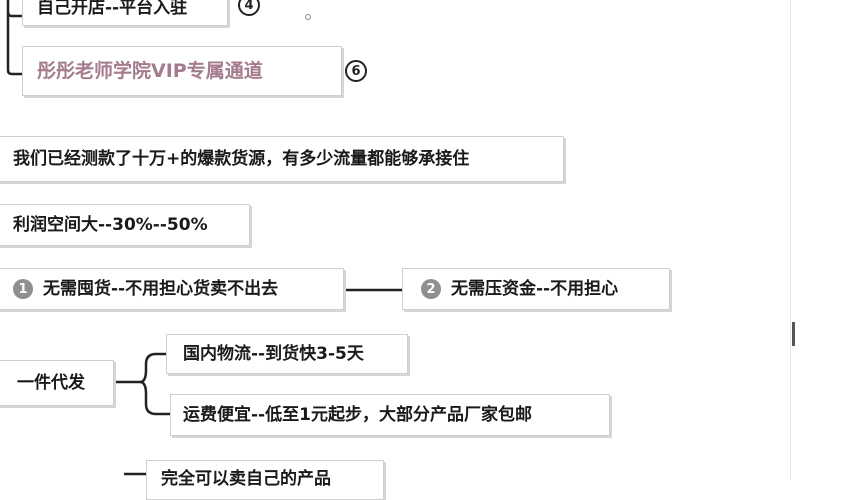 Image resolution: width=852 pixels, height=500 pixels. I want to click on node-open-store: 自己开店--平台入驻, so click(125, 13).